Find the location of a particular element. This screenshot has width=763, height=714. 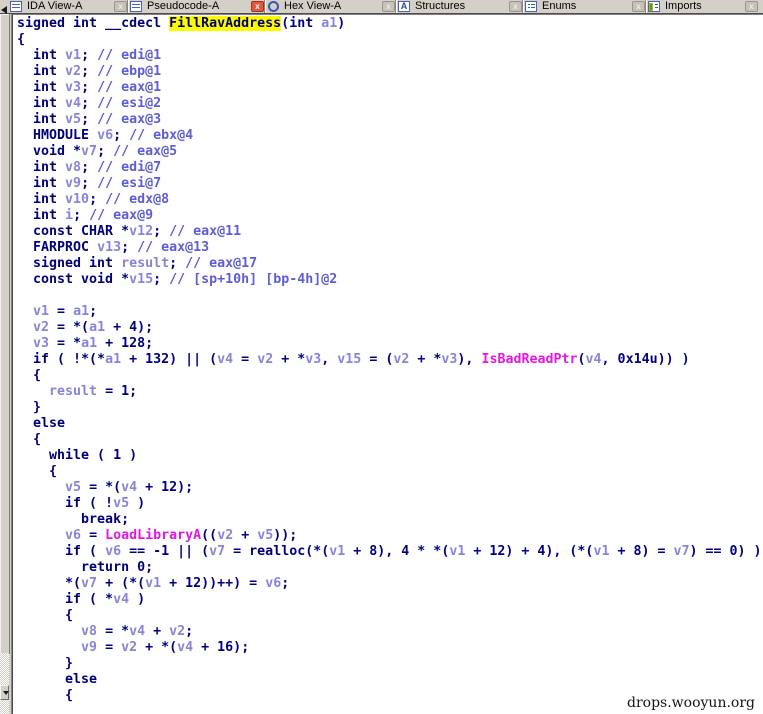

tab-enums: Enums x is located at coordinates (585, 6).